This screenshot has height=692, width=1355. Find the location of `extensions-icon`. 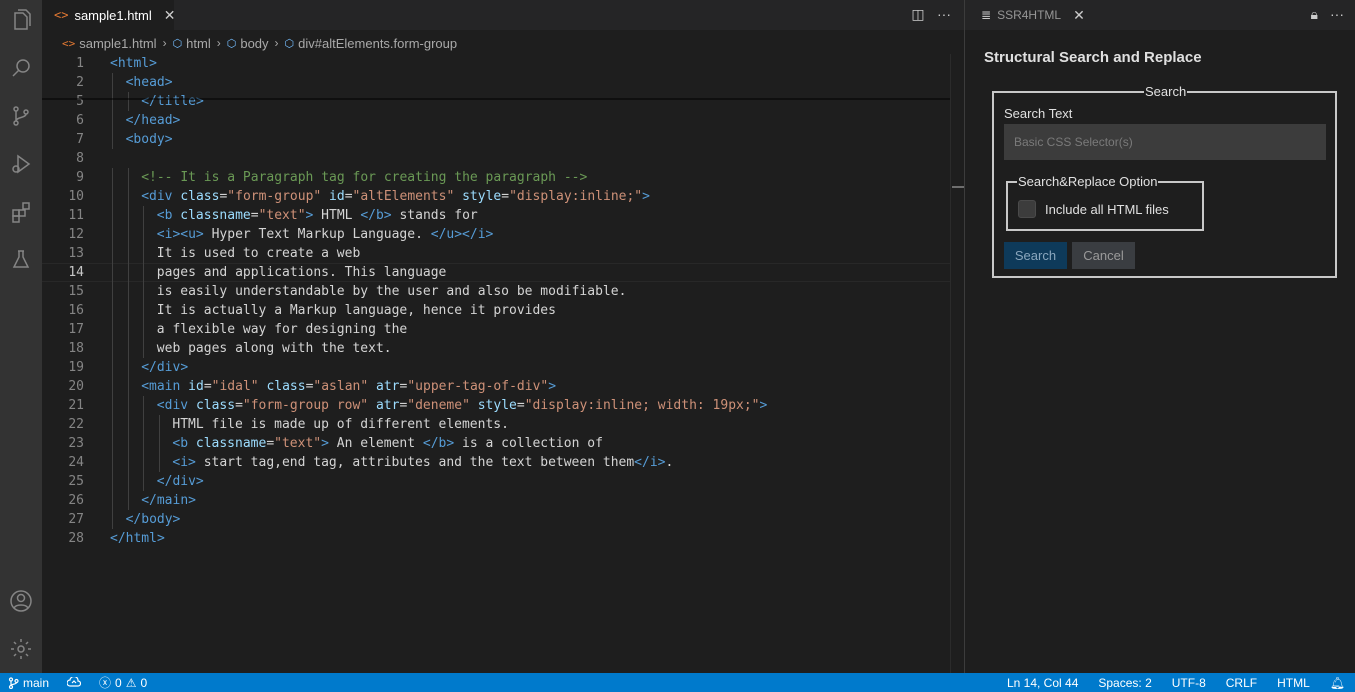

extensions-icon is located at coordinates (21, 212).